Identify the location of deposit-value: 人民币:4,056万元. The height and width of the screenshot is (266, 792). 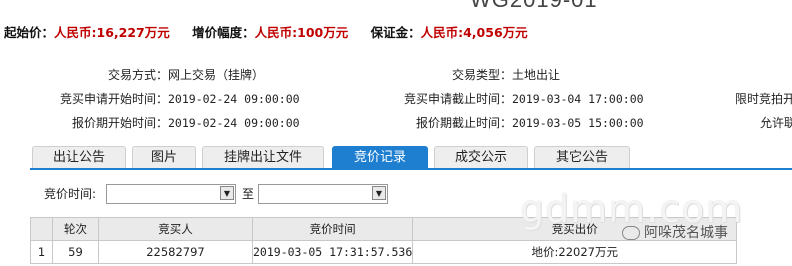
(474, 32).